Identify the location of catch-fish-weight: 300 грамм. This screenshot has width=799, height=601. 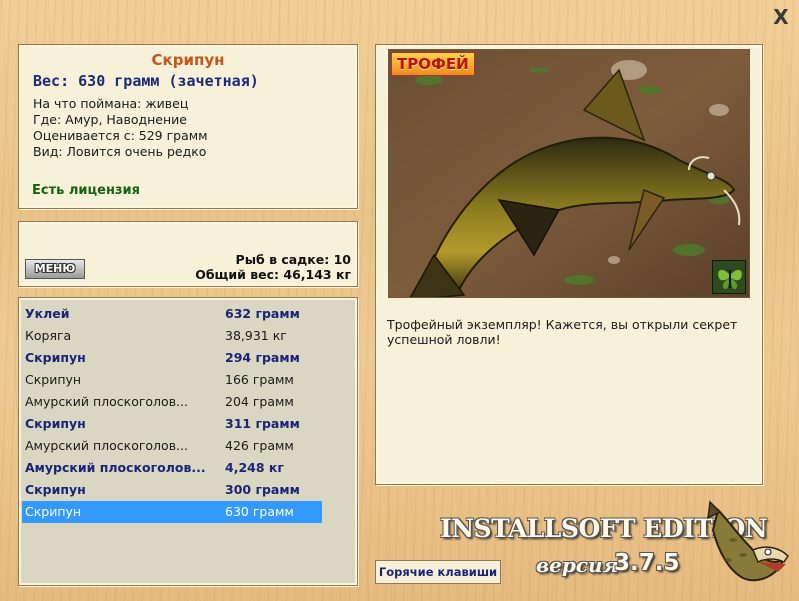
(262, 489).